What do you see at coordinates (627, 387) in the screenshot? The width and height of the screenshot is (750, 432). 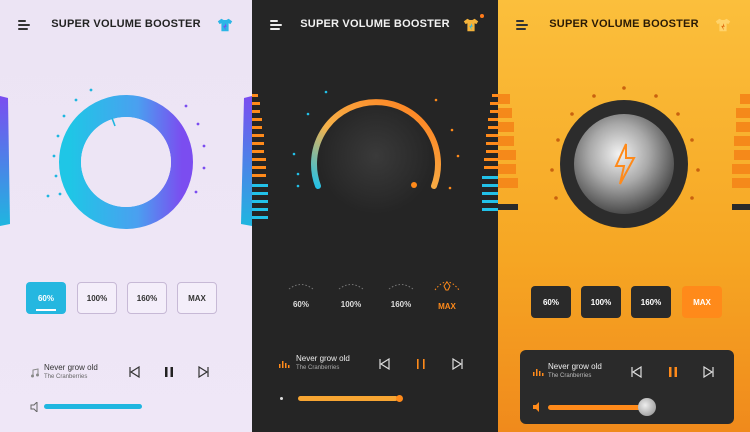 I see `player-card: Never grow old The Cranberries` at bounding box center [627, 387].